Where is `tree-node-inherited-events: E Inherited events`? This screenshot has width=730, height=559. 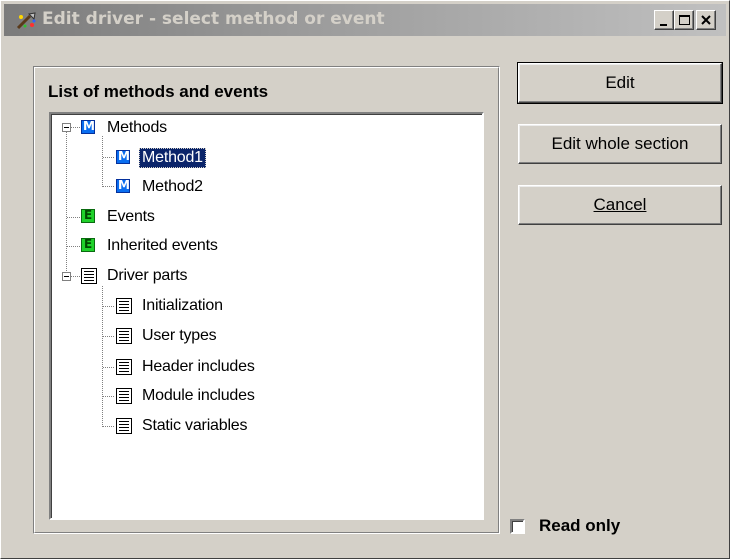 tree-node-inherited-events: E Inherited events is located at coordinates (151, 246).